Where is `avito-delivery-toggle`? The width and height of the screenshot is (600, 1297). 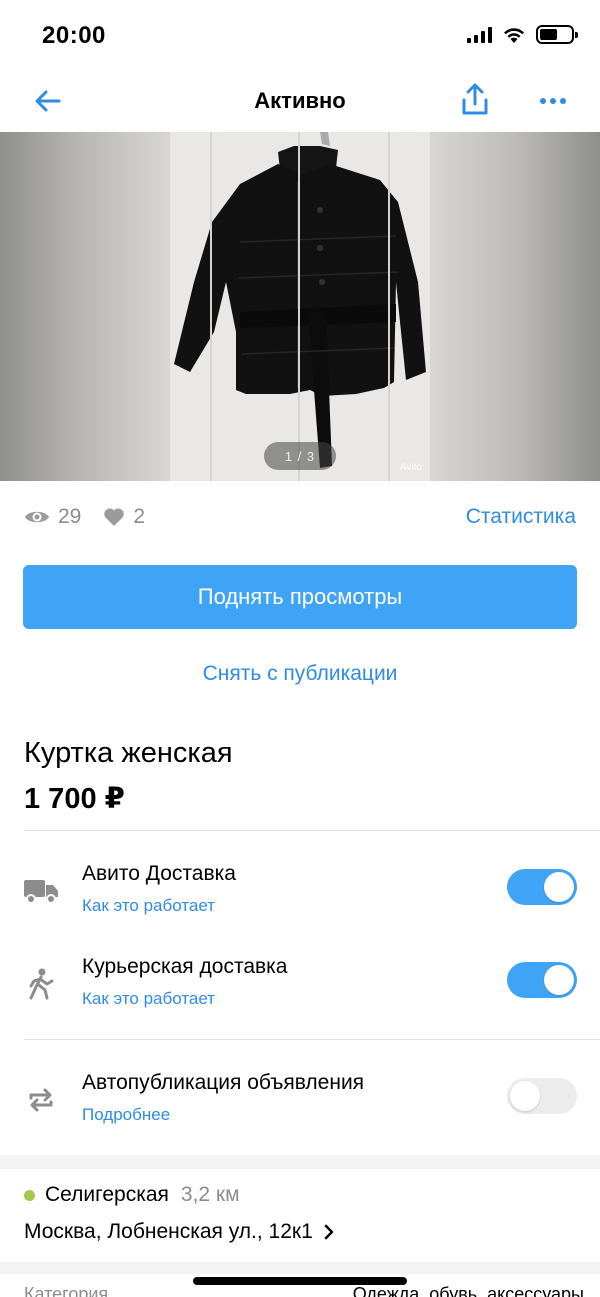 avito-delivery-toggle is located at coordinates (542, 887).